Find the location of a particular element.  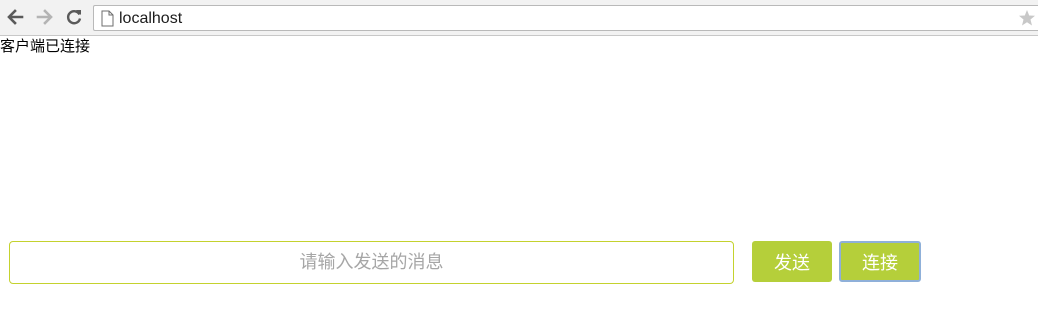

message-input is located at coordinates (371, 262).